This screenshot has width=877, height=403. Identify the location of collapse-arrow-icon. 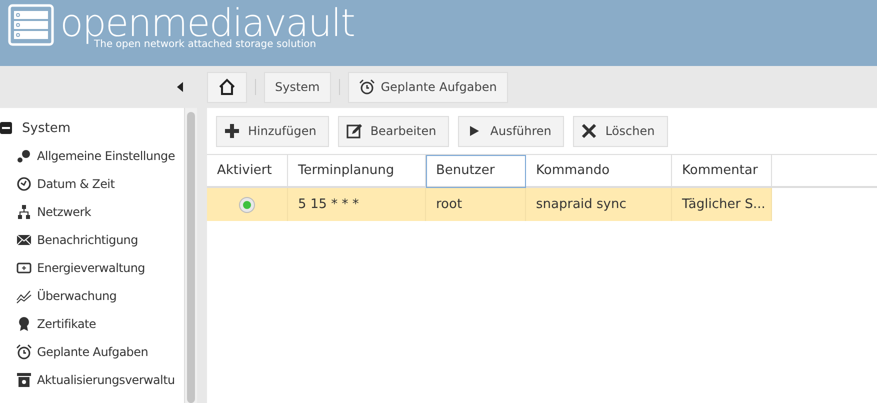
(180, 87).